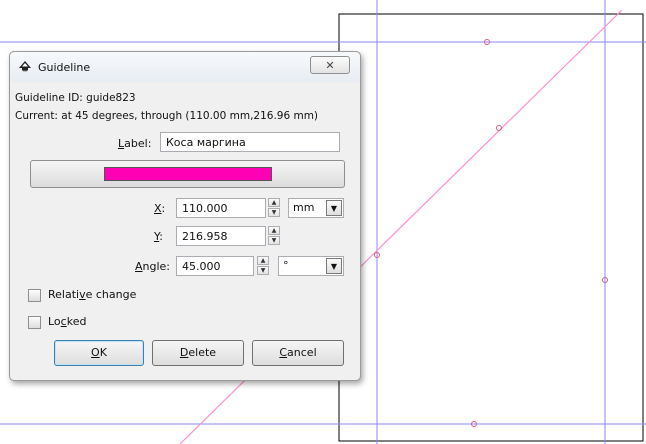 The width and height of the screenshot is (646, 444). I want to click on unit-select: mm ▼, so click(316, 208).